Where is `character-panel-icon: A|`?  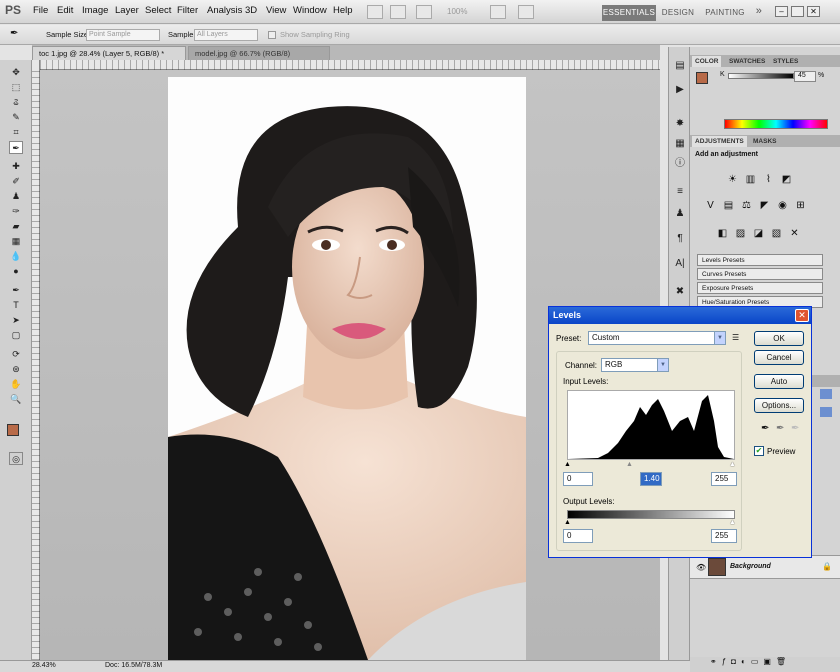 character-panel-icon: A| is located at coordinates (680, 264).